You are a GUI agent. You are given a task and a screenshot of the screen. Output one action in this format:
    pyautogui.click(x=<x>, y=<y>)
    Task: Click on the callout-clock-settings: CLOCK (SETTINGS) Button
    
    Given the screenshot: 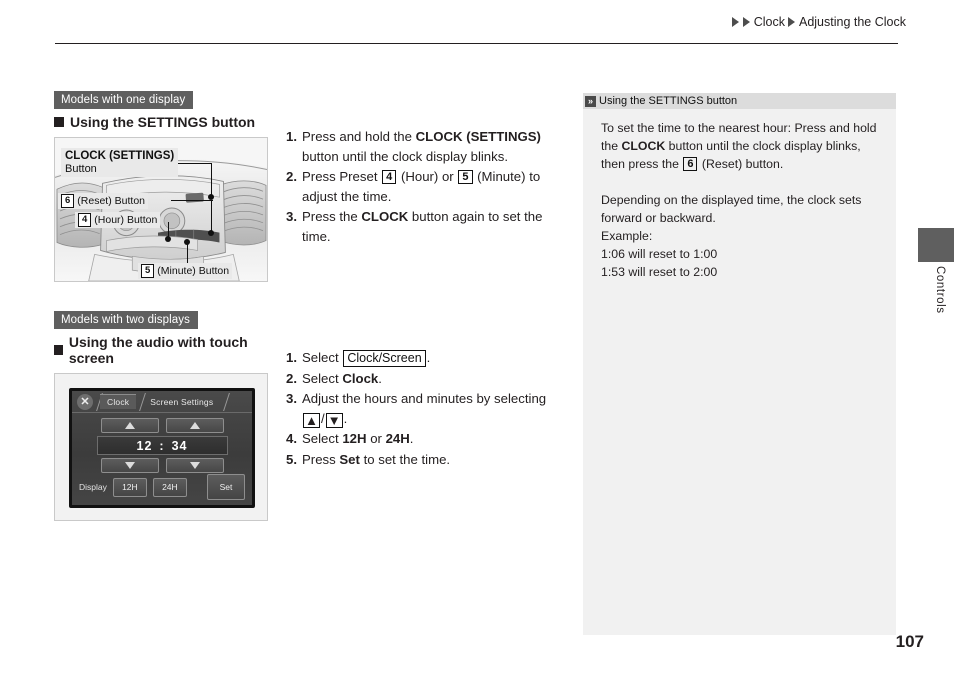 What is the action you would take?
    pyautogui.click(x=120, y=162)
    